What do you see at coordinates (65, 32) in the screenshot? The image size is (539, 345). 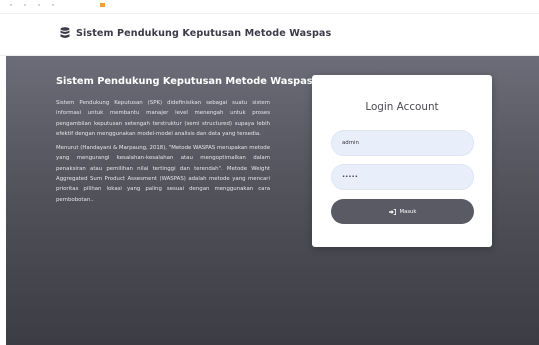 I see `database-icon` at bounding box center [65, 32].